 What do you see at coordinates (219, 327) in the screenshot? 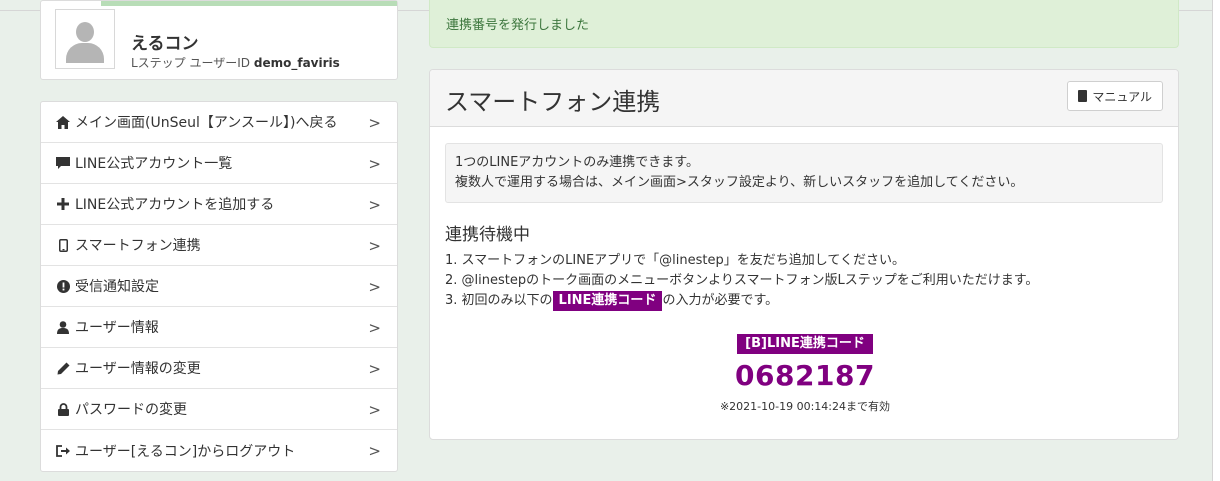
I see `sidebar-item-user-info: ユーザー情報 >` at bounding box center [219, 327].